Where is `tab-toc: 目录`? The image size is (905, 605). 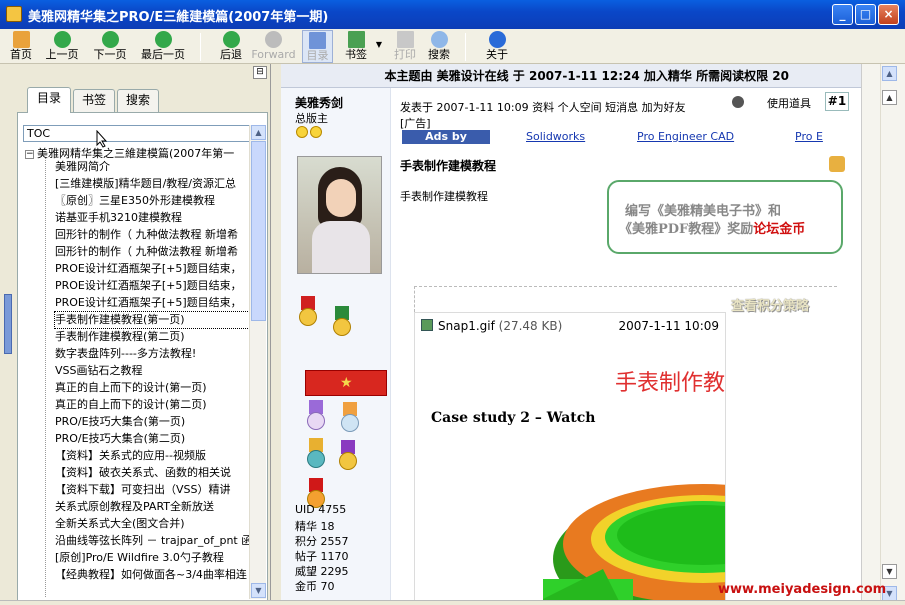 tab-toc: 目录 is located at coordinates (49, 100).